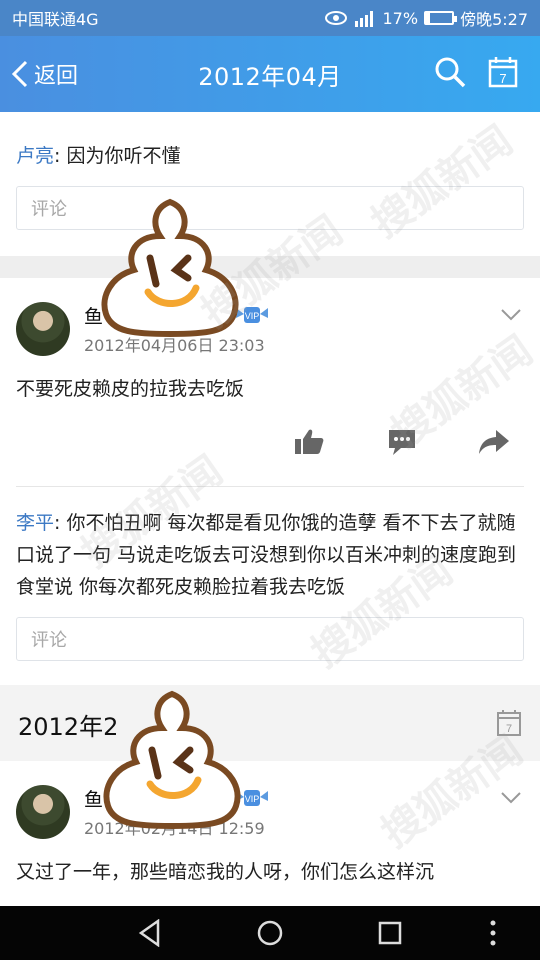 Image resolution: width=540 pixels, height=960 pixels. I want to click on nav-home-icon, so click(270, 933).